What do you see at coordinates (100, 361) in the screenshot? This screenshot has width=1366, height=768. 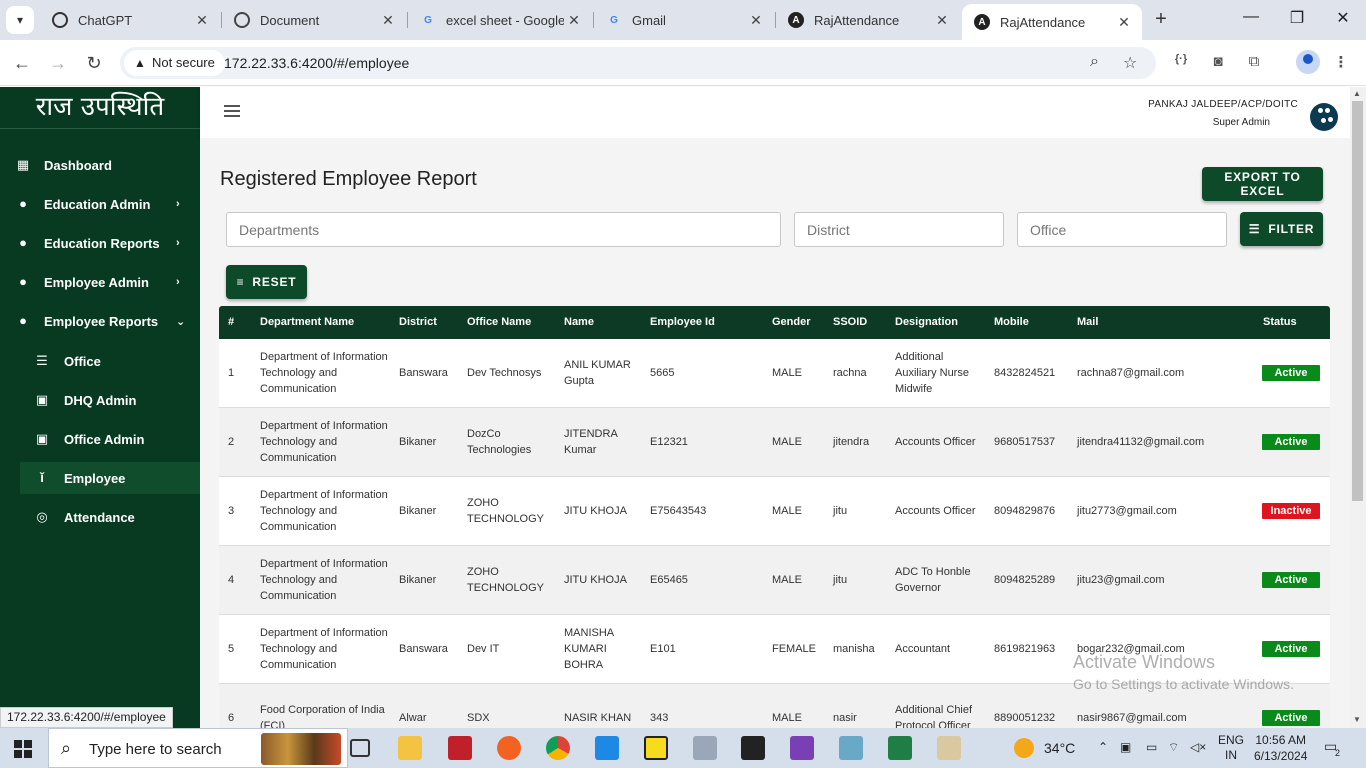 I see `sidebar-item-office: ☰ Office` at bounding box center [100, 361].